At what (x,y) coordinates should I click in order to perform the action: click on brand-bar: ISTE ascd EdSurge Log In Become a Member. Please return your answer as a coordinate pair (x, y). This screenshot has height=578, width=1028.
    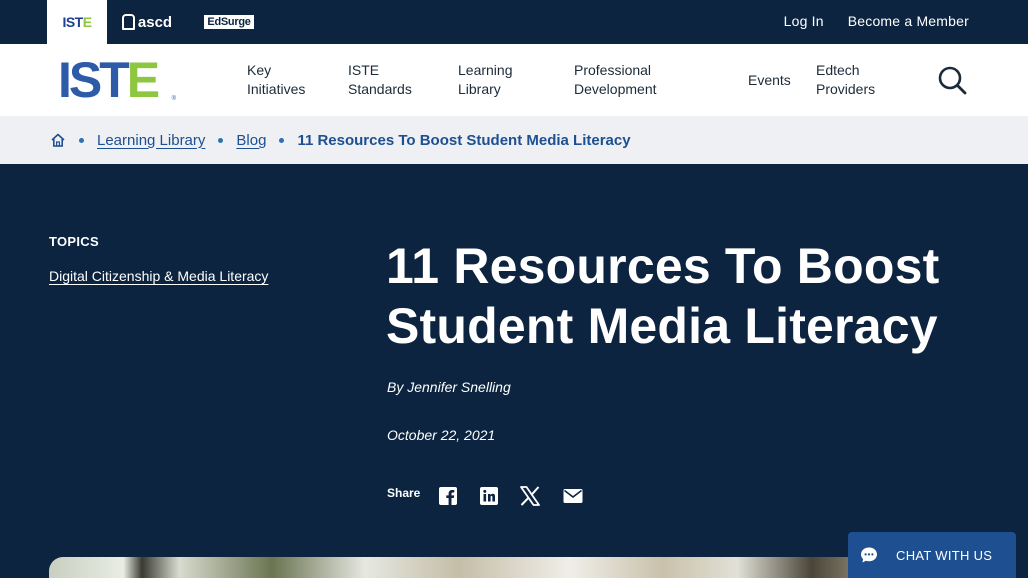
    Looking at the image, I should click on (514, 22).